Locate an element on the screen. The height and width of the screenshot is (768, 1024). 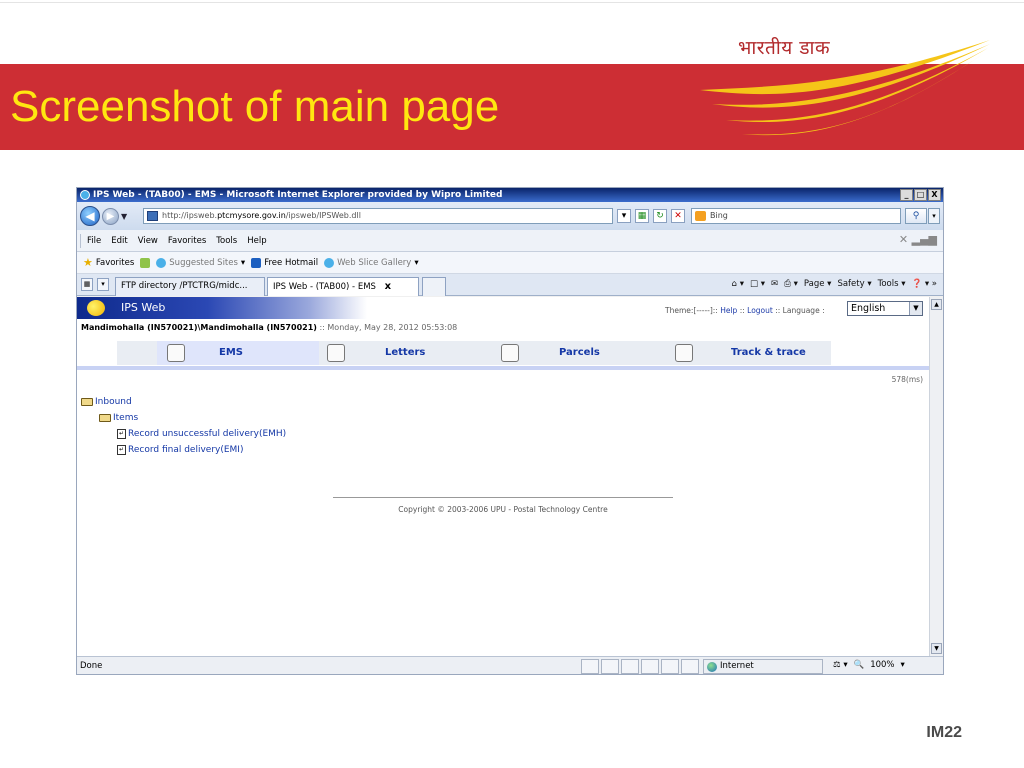
menu-grip is located at coordinates (80, 241).